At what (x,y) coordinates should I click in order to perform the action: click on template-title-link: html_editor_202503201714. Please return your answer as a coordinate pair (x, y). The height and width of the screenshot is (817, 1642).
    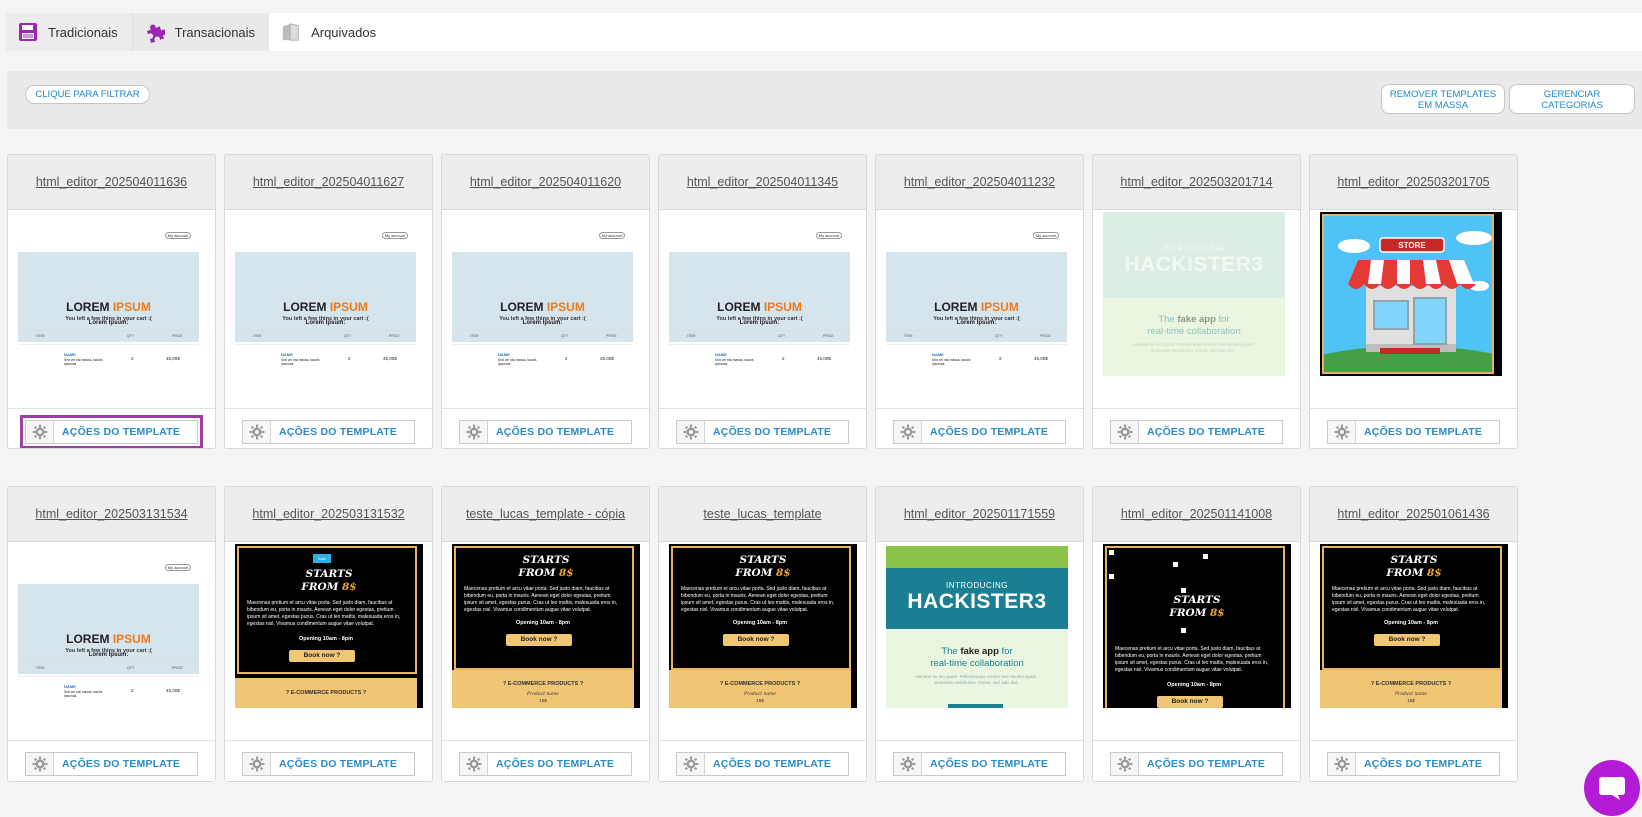
    Looking at the image, I should click on (1196, 182).